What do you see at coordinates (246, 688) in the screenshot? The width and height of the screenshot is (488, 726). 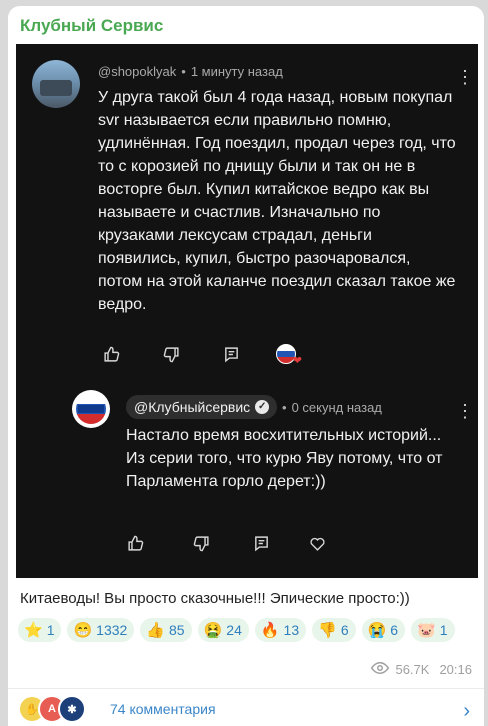 I see `divider` at bounding box center [246, 688].